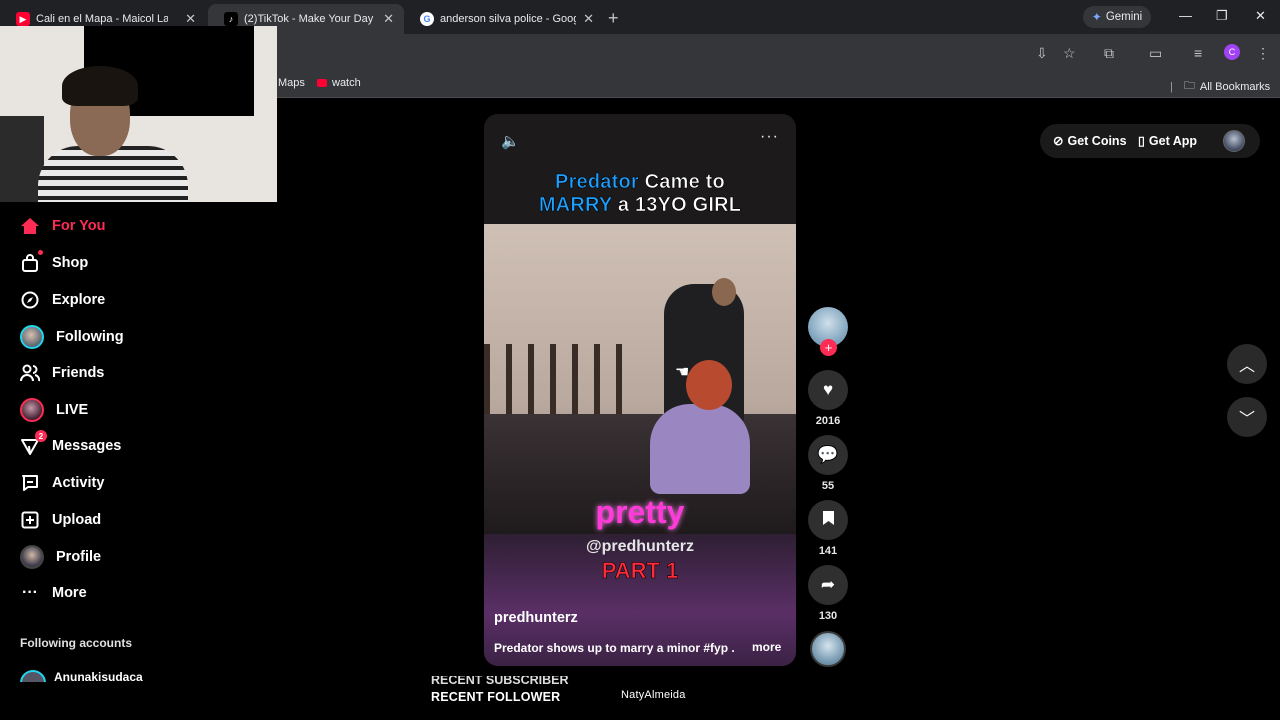 Image resolution: width=1280 pixels, height=720 pixels. What do you see at coordinates (1185, 15) in the screenshot?
I see `minimize-icon: —` at bounding box center [1185, 15].